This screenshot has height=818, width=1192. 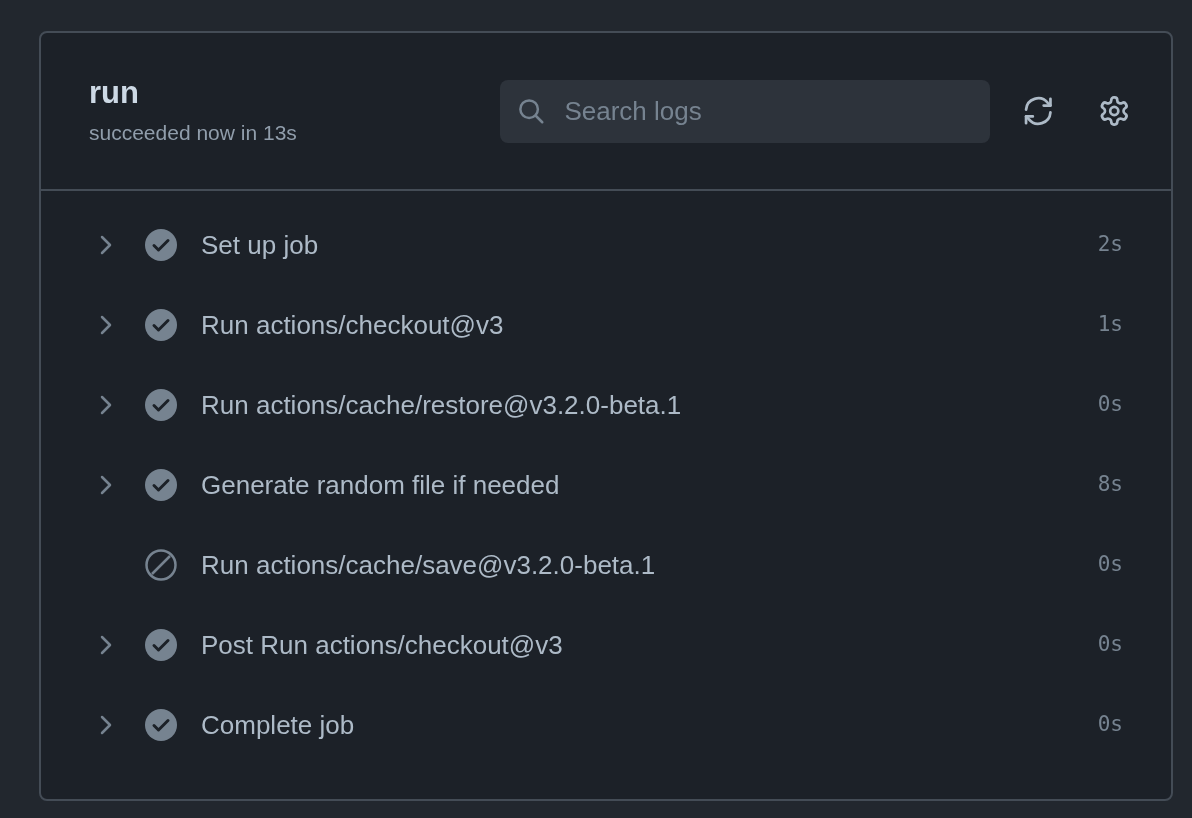 What do you see at coordinates (606, 485) in the screenshot?
I see `step-row: Generate random file if needed 8s` at bounding box center [606, 485].